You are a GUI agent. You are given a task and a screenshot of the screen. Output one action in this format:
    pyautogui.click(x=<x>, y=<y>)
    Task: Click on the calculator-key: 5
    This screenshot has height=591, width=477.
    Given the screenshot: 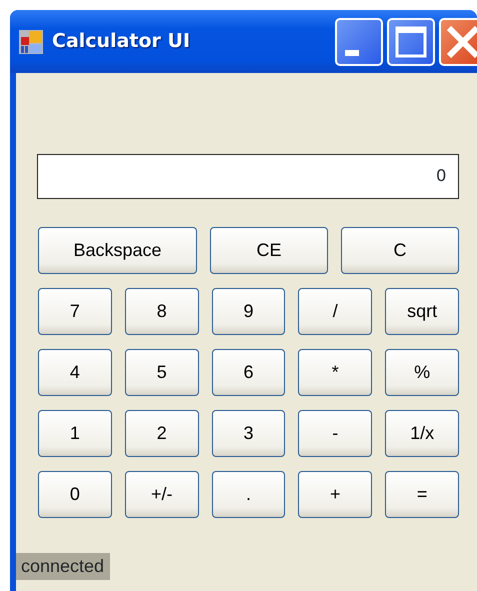 What is the action you would take?
    pyautogui.click(x=161, y=372)
    